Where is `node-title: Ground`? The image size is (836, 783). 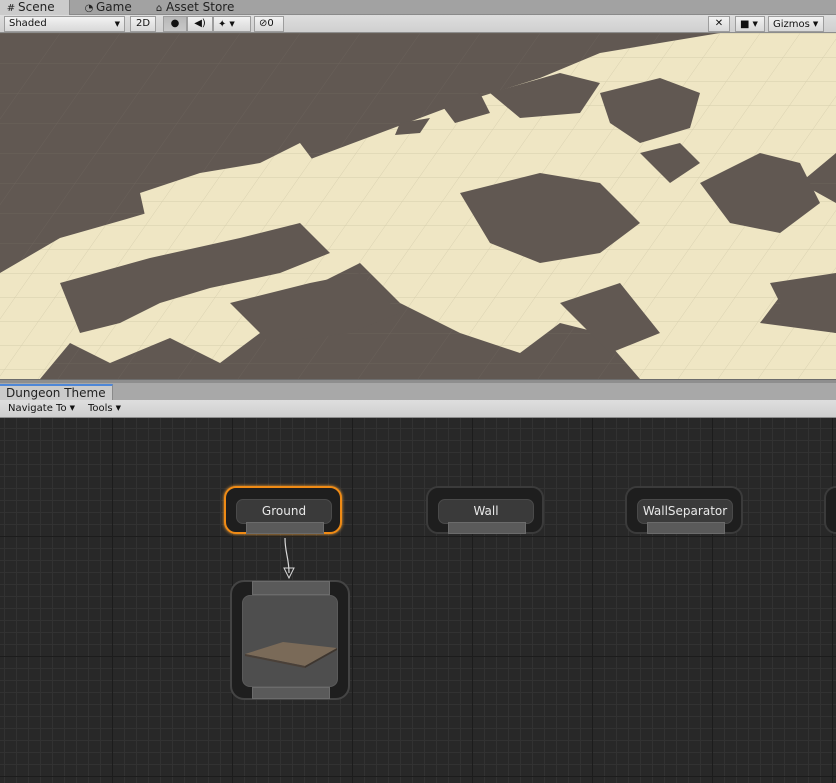
node-title: Ground is located at coordinates (284, 511).